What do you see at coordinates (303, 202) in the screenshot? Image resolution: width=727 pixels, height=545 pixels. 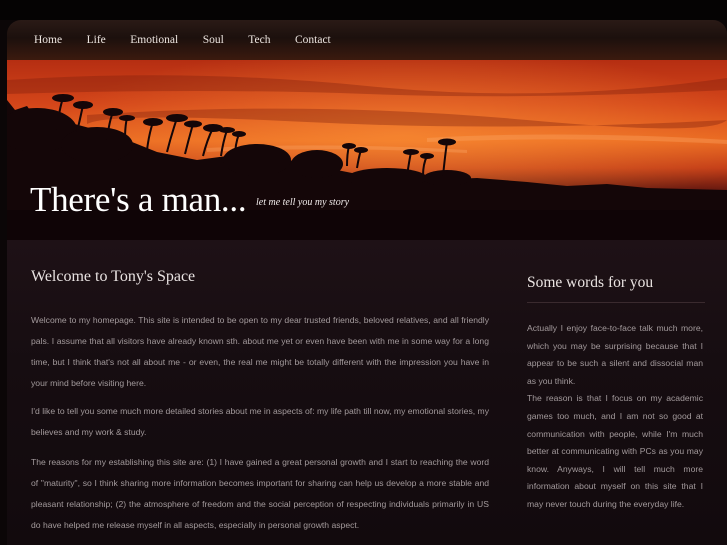 I see `hero-subtitle: let me tell you my story` at bounding box center [303, 202].